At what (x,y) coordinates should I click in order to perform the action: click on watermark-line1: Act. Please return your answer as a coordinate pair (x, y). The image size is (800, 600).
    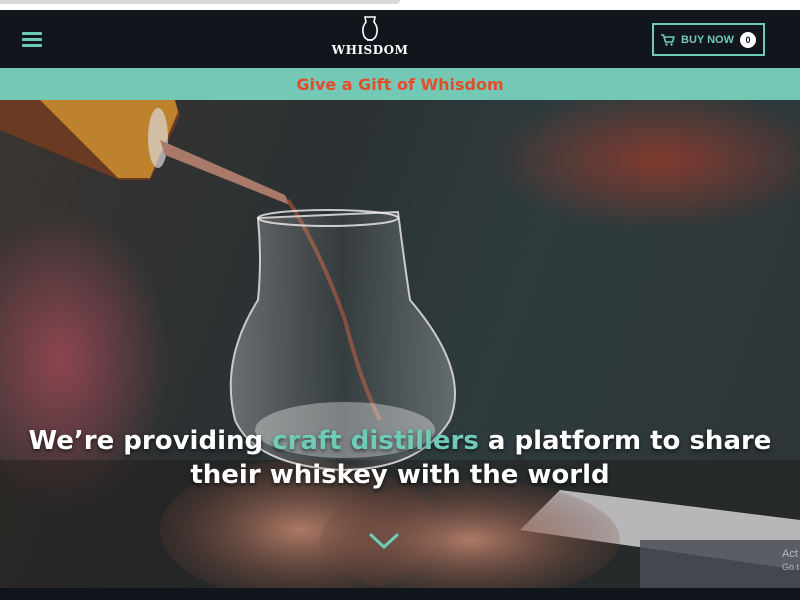
    Looking at the image, I should click on (790, 554).